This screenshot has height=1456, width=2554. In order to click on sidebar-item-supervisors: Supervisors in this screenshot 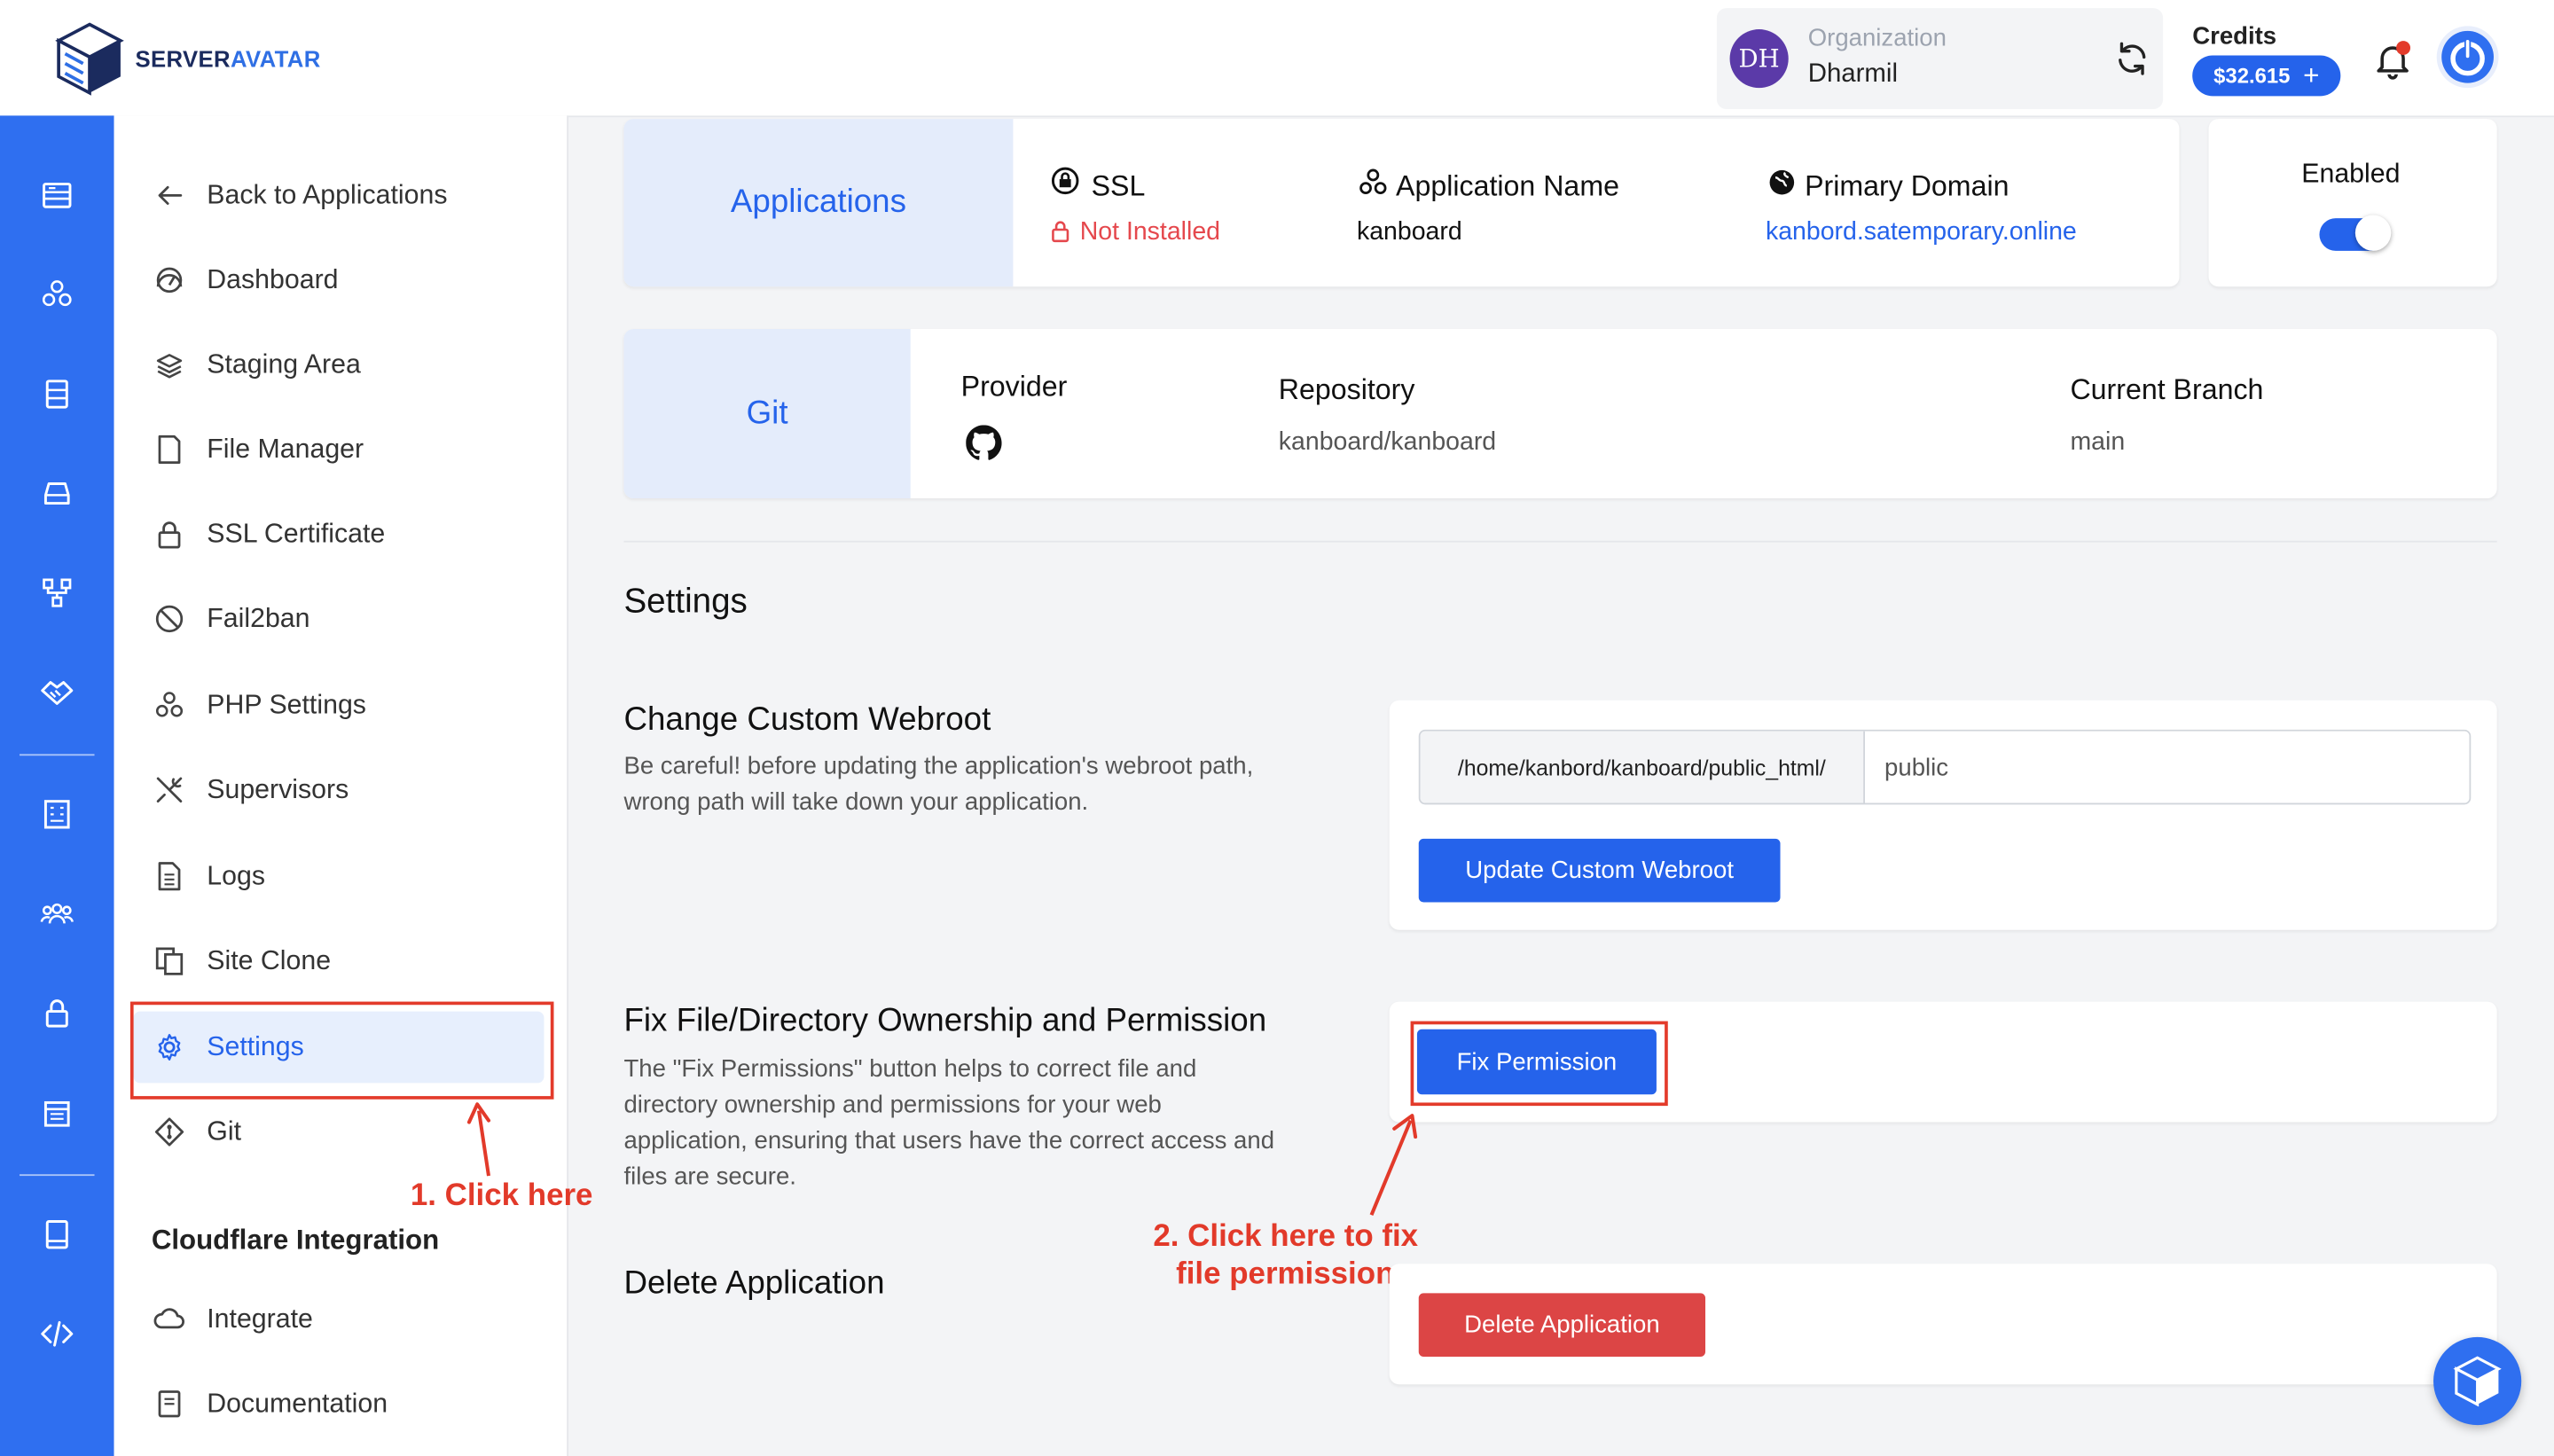, I will do `click(339, 790)`.